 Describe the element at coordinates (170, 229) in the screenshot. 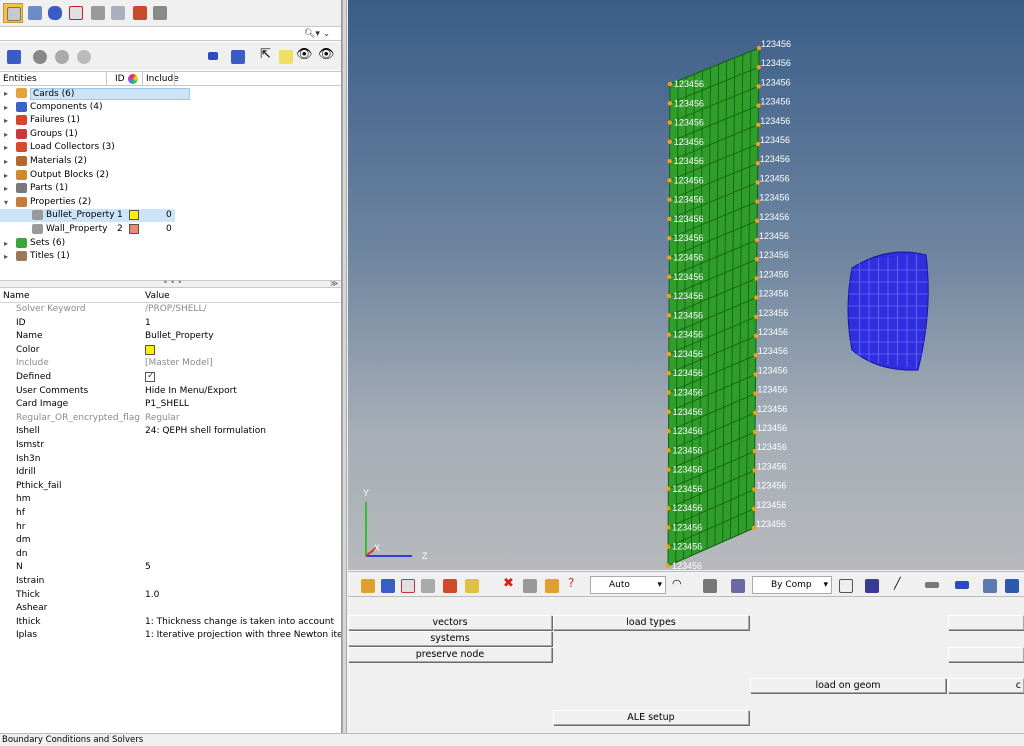

I see `tree-item: Wall_Property 2 0` at that location.